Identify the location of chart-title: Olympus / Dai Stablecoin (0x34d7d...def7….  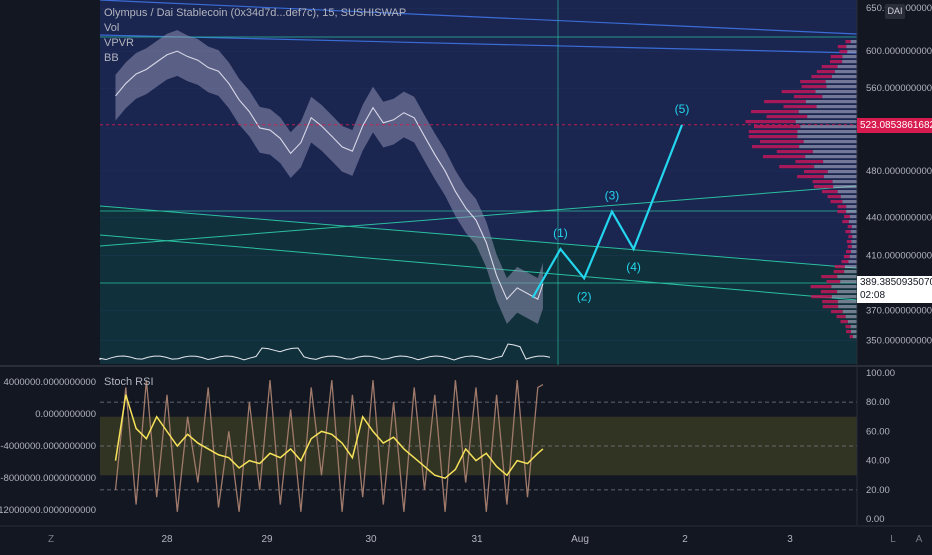
(255, 13).